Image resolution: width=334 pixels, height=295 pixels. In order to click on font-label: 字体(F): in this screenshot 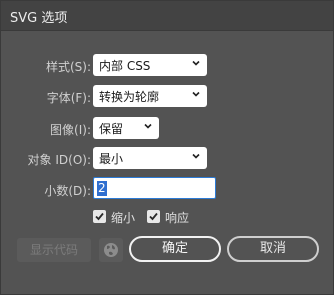, I will do `click(68, 98)`.